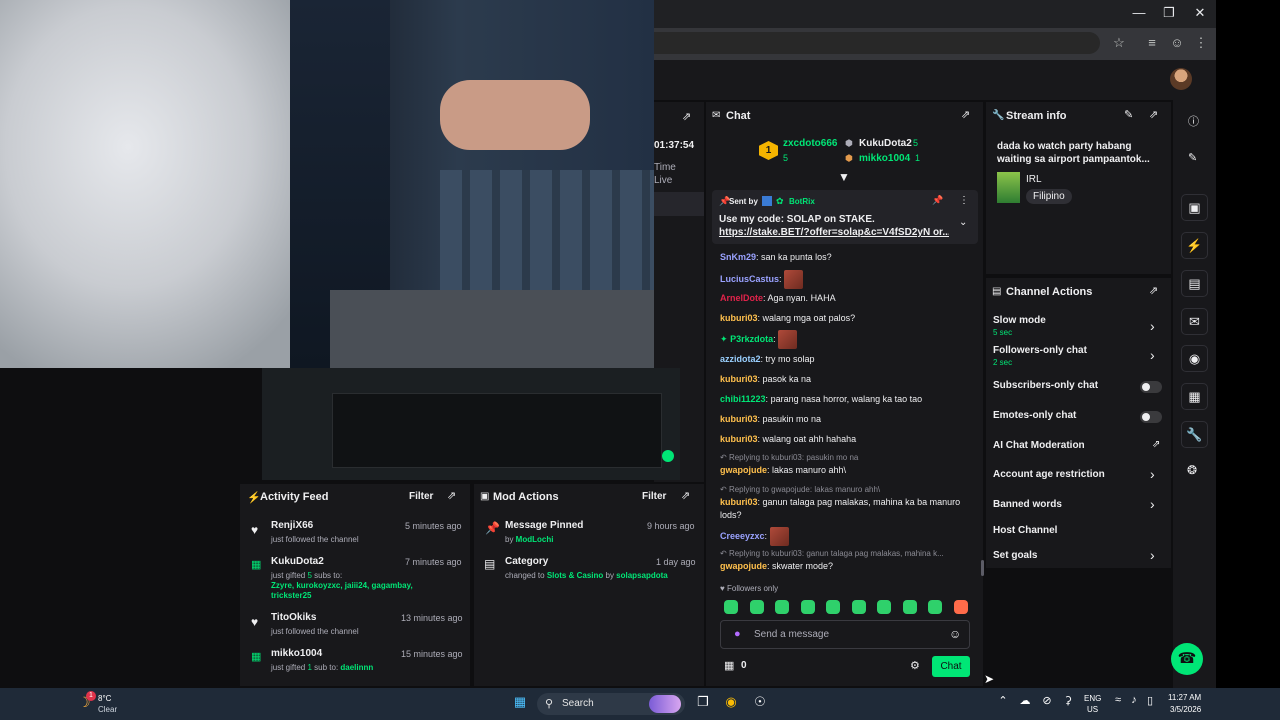 This screenshot has width=1280, height=720. Describe the element at coordinates (1194, 207) in the screenshot. I see `screenshot-icon: ▣` at that location.